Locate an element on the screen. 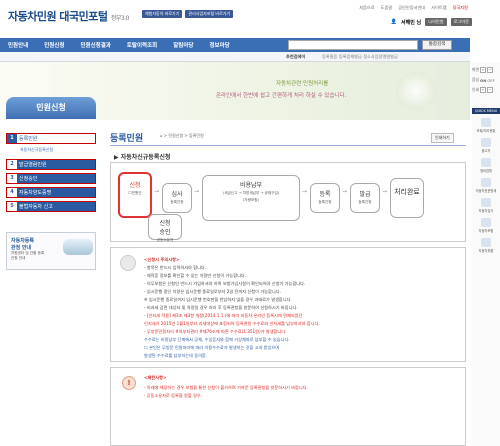  voice-on: ON is located at coordinates (483, 80).